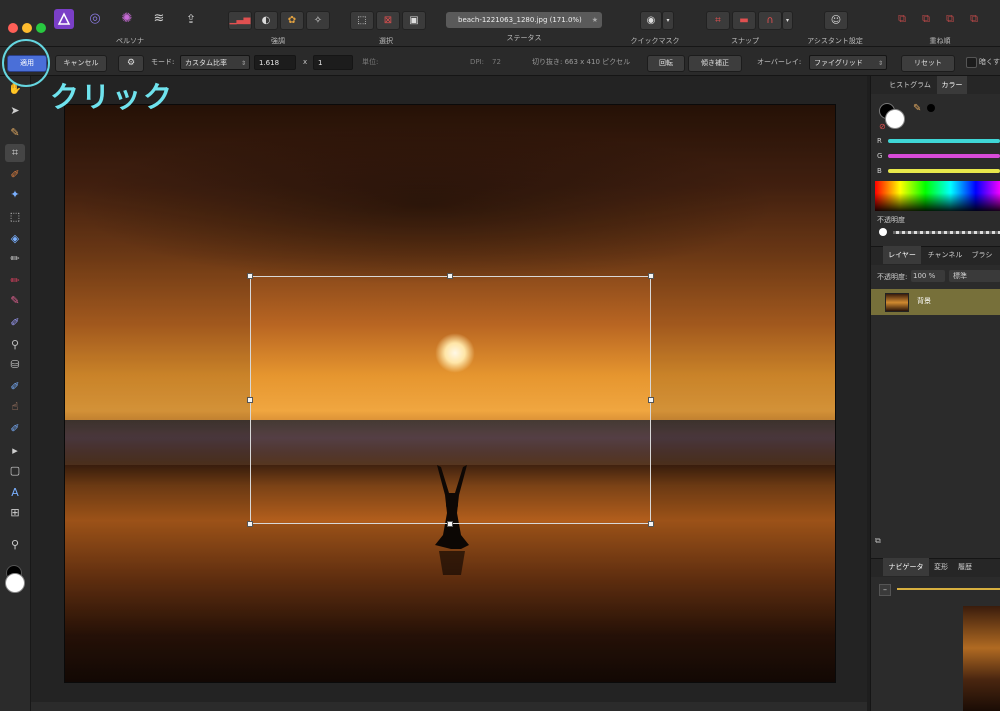  I want to click on tab-navigator: ナビゲータ, so click(906, 567).